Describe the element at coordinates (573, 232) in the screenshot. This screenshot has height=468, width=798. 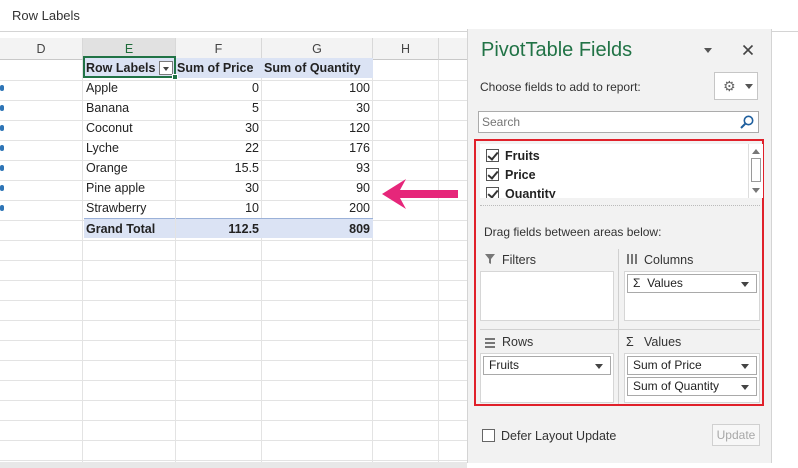
I see `drag-fields-label: Drag fields between areas below:` at that location.